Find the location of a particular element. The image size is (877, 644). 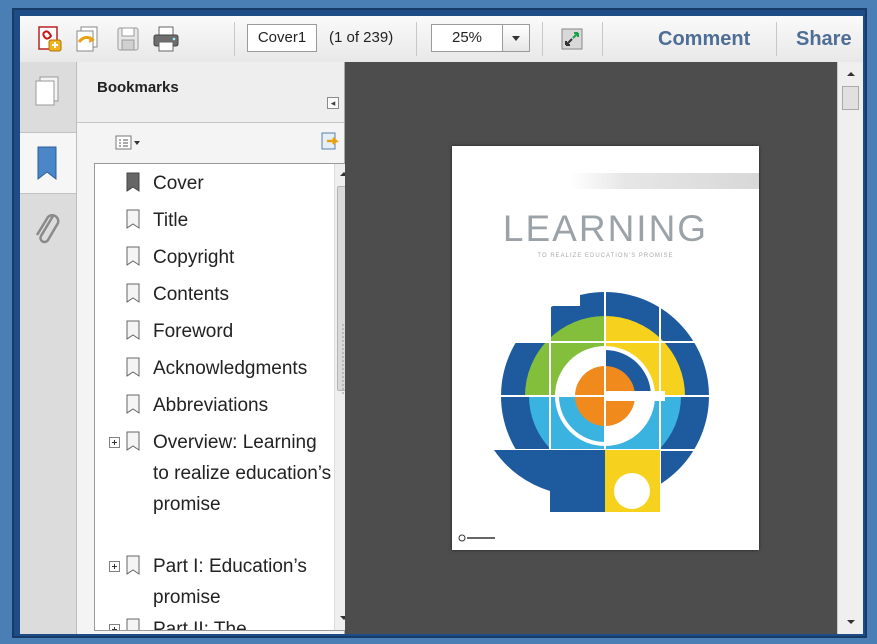

expand-bookmark-icon is located at coordinates (330, 142).